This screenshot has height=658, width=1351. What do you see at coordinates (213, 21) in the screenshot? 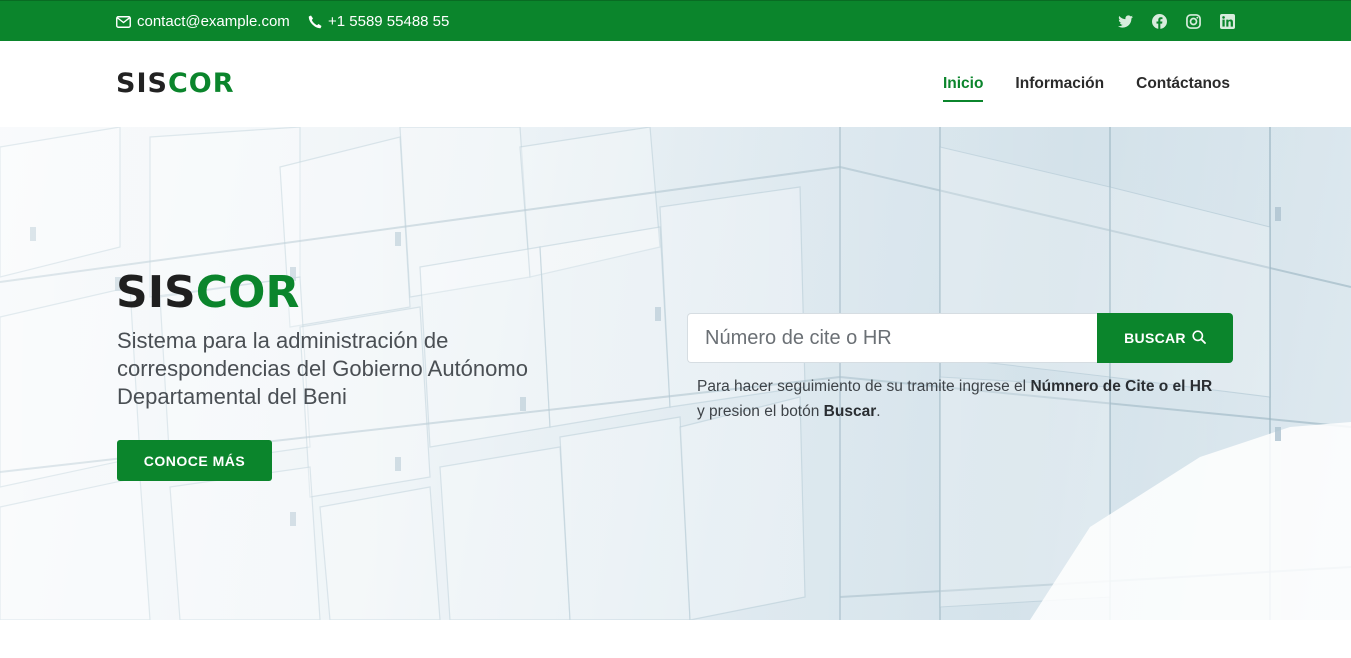
I see `email-text: contact@example.com` at bounding box center [213, 21].